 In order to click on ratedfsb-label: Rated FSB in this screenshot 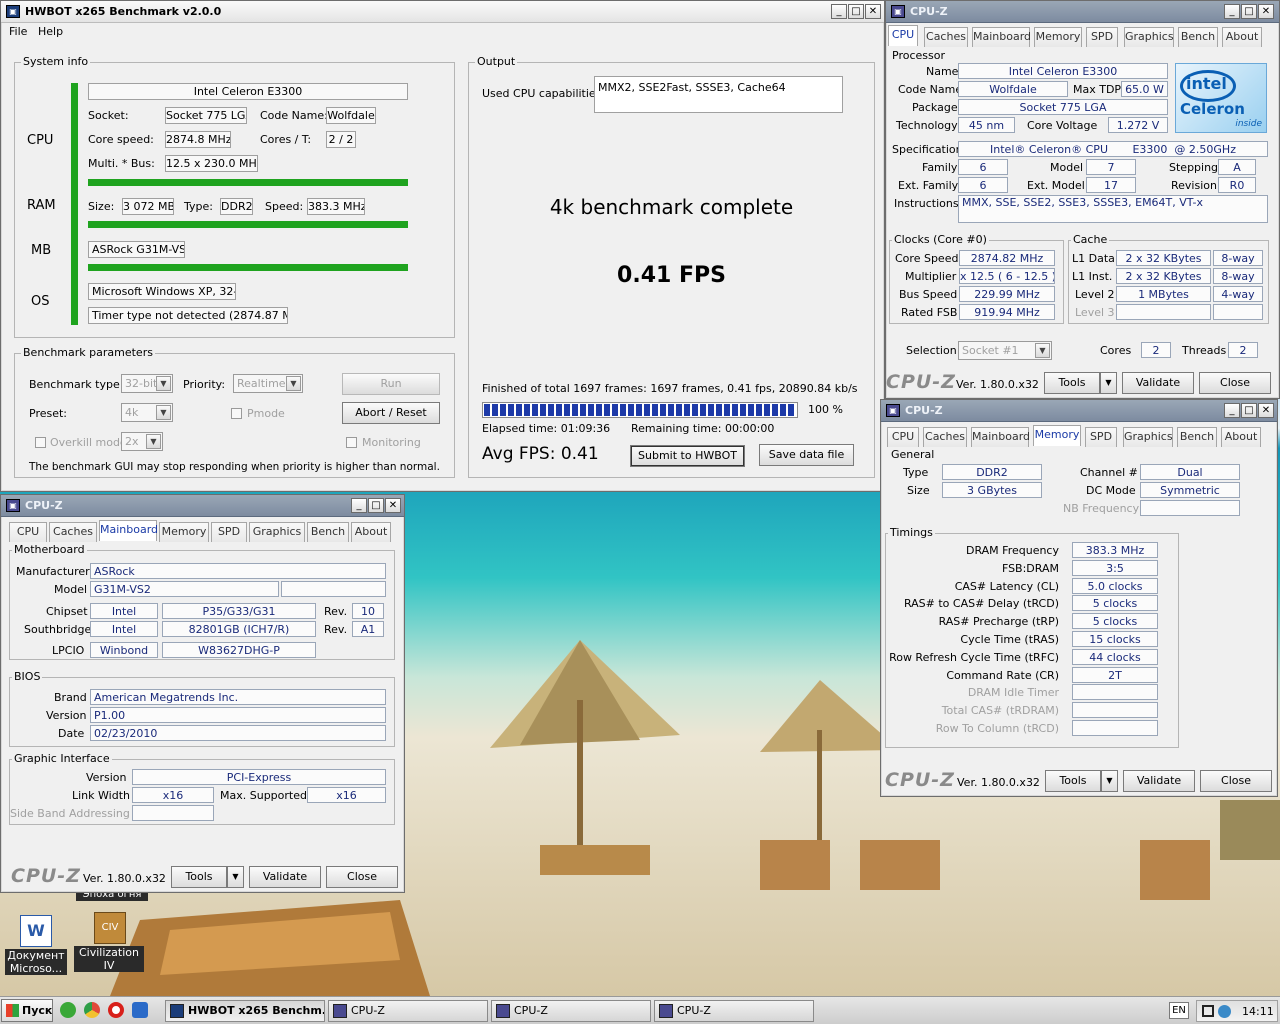, I will do `click(929, 312)`.